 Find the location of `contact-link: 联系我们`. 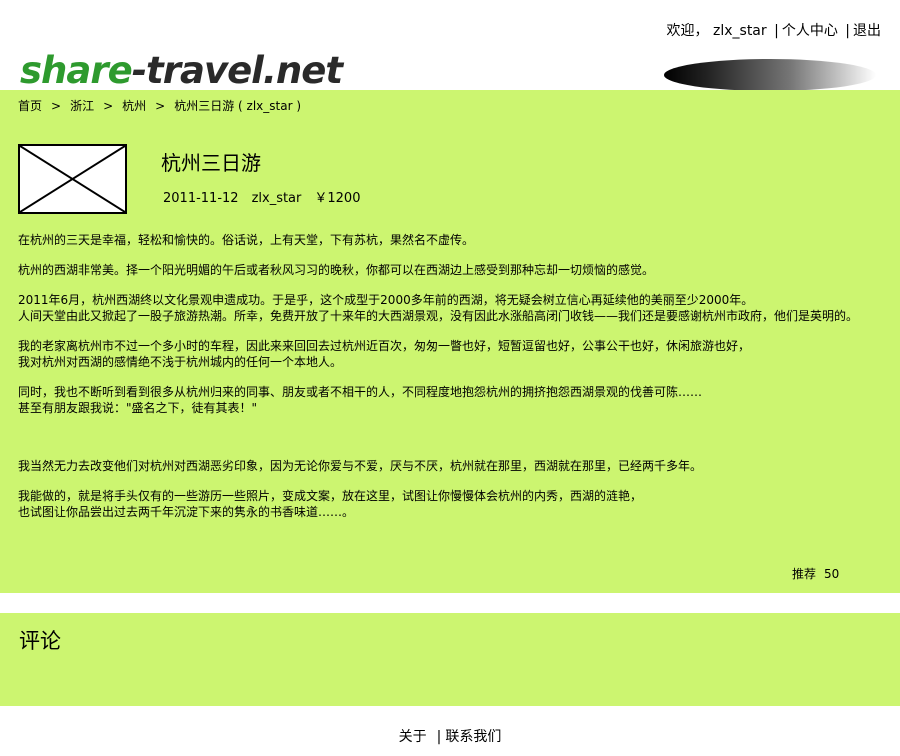

contact-link: 联系我们 is located at coordinates (473, 737).